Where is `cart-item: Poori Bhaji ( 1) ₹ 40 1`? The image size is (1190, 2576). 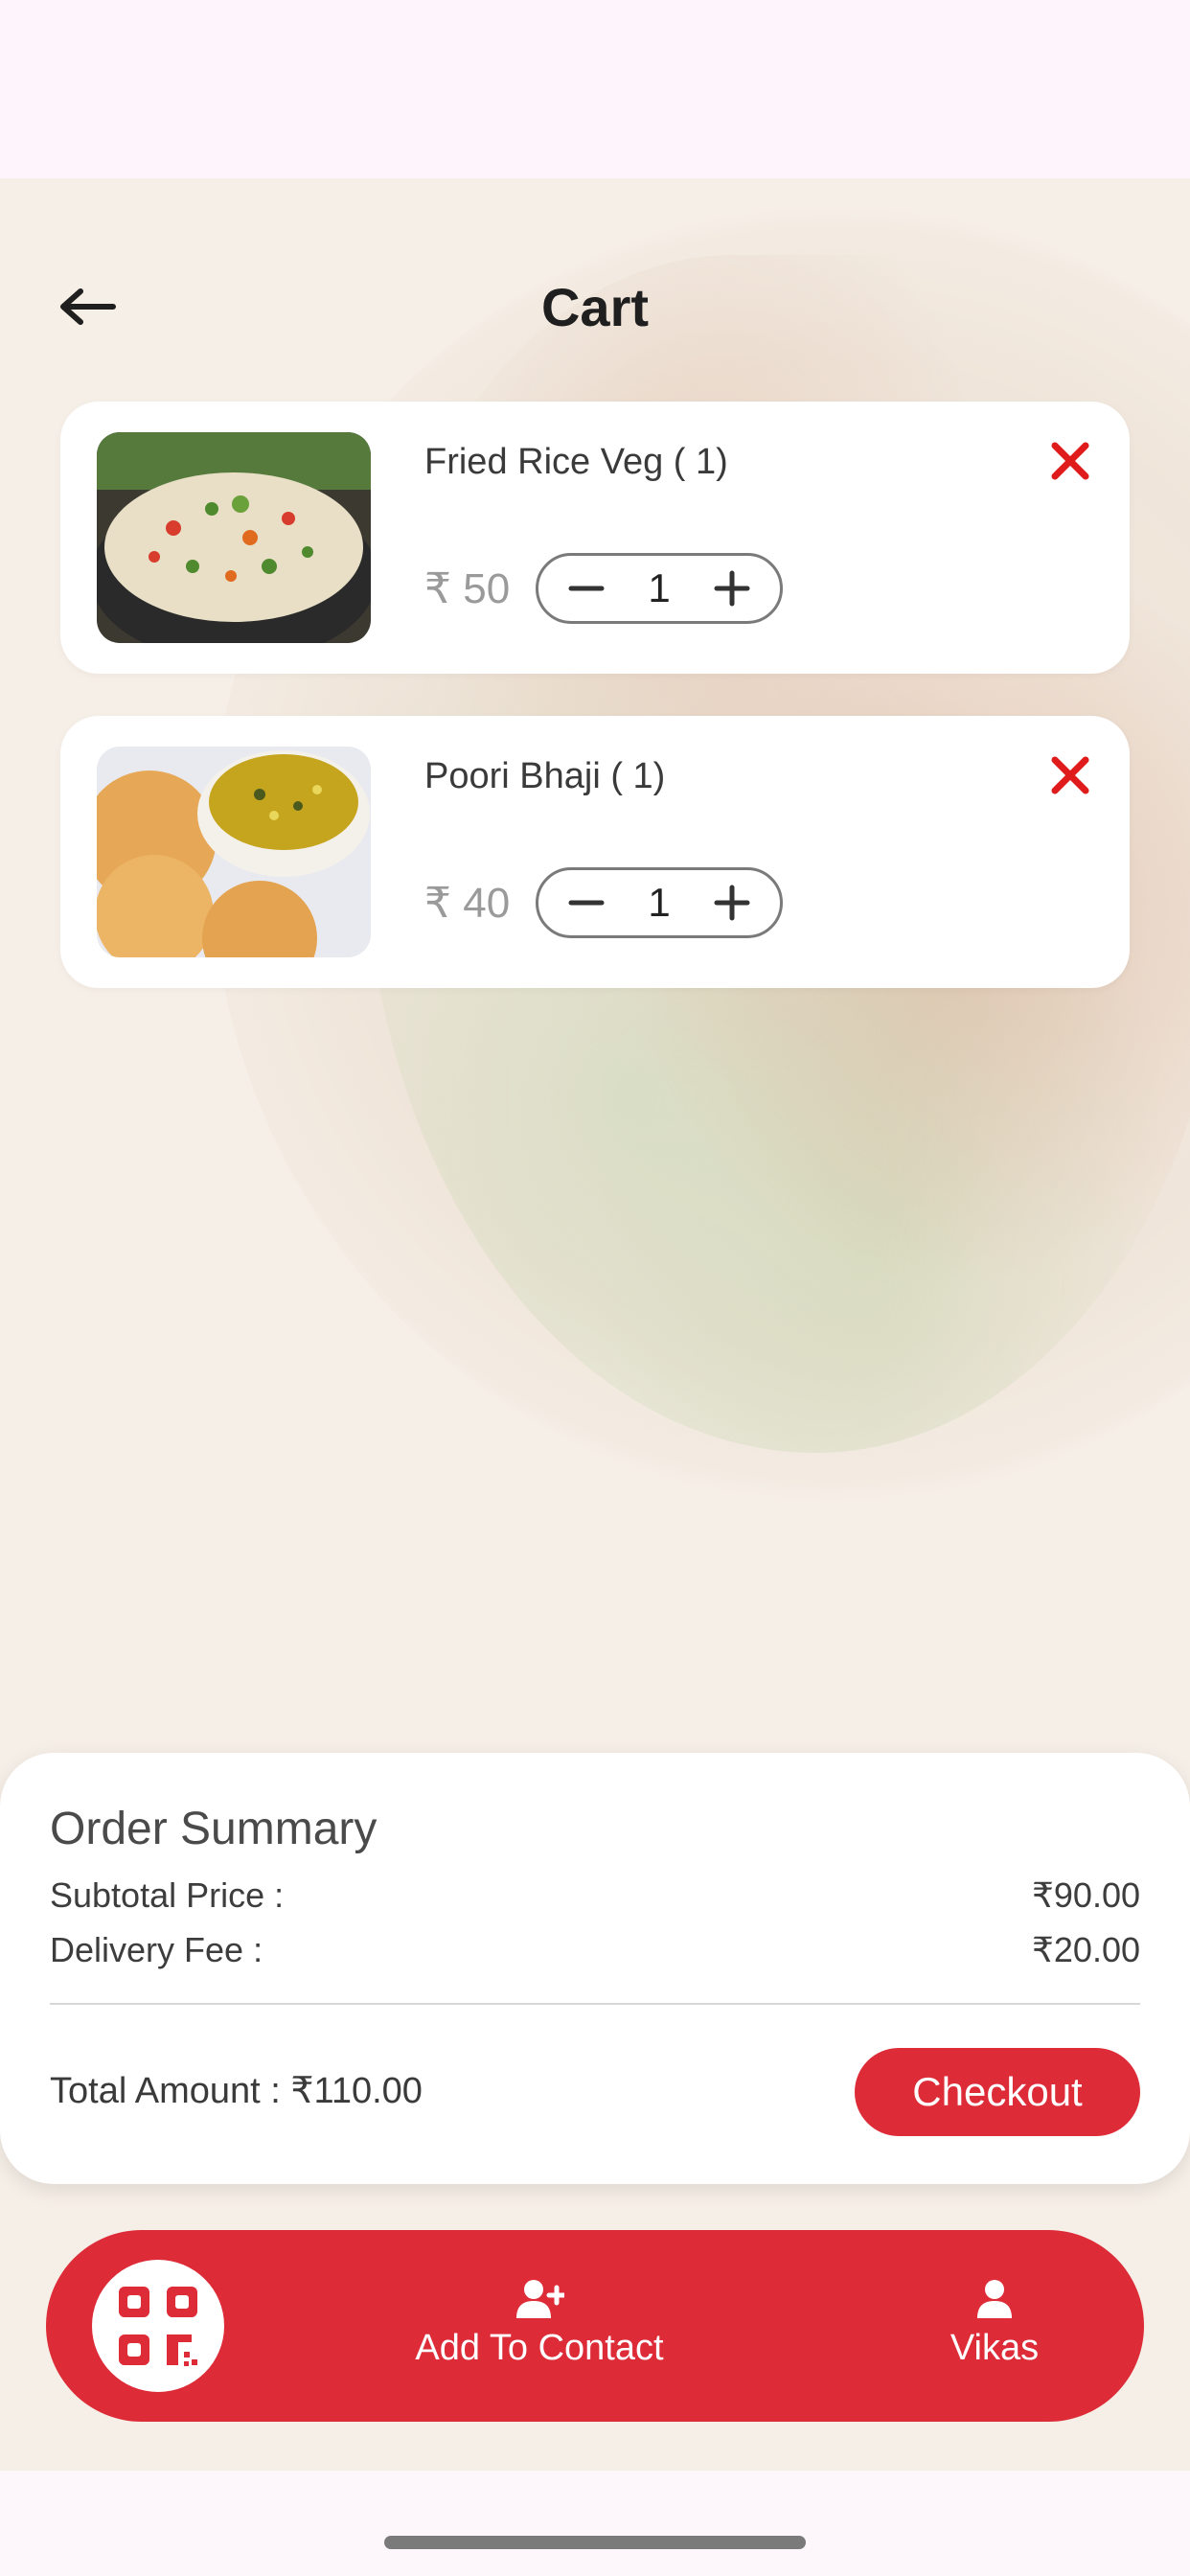 cart-item: Poori Bhaji ( 1) ₹ 40 1 is located at coordinates (595, 852).